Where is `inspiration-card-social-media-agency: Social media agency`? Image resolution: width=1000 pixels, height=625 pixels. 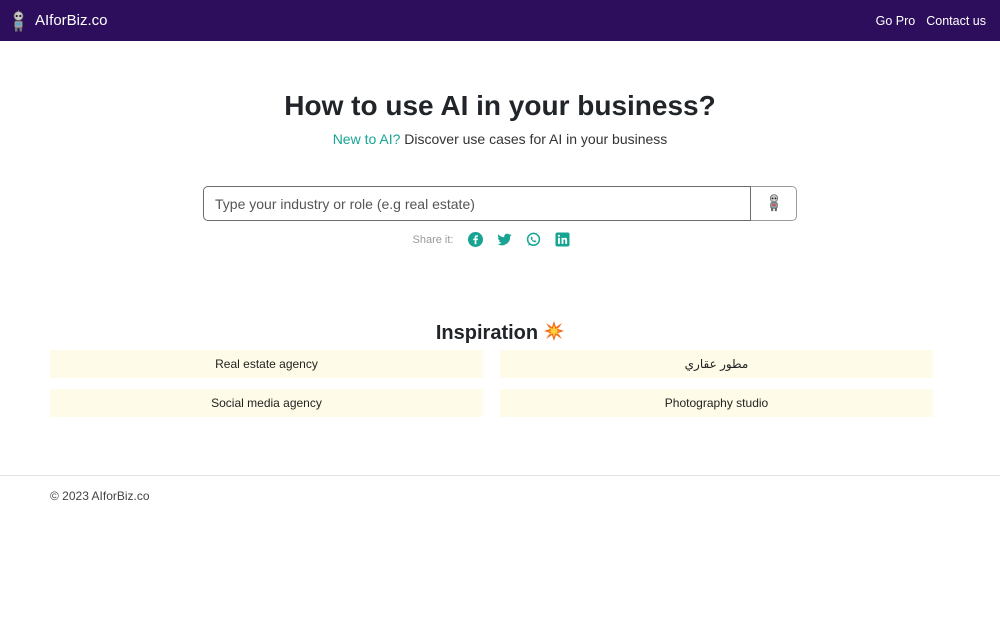
inspiration-card-social-media-agency: Social media agency is located at coordinates (266, 403).